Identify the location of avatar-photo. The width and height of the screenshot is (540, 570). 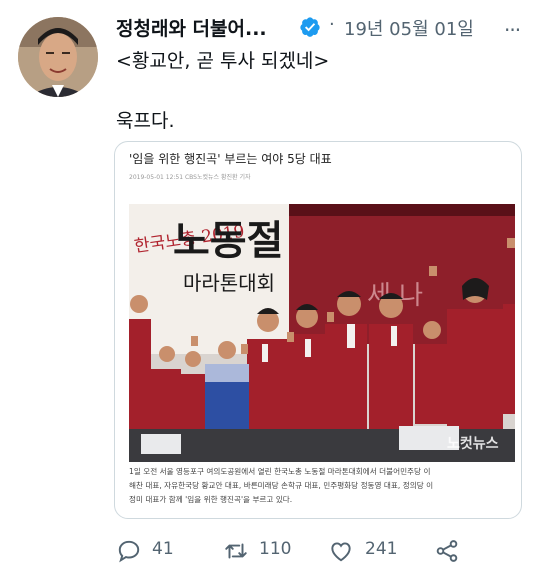
(58, 57).